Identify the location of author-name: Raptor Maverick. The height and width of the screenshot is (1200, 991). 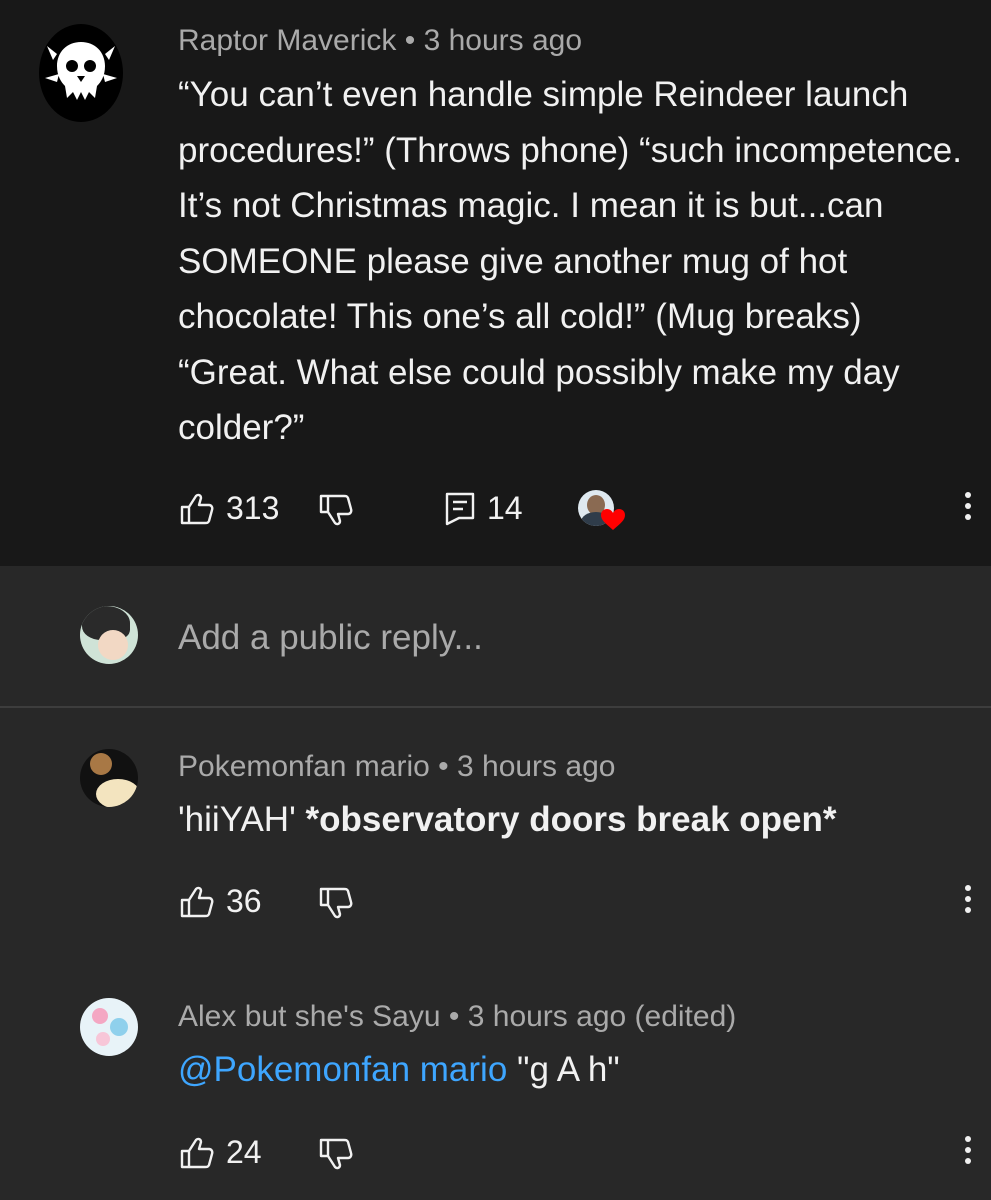
(287, 40).